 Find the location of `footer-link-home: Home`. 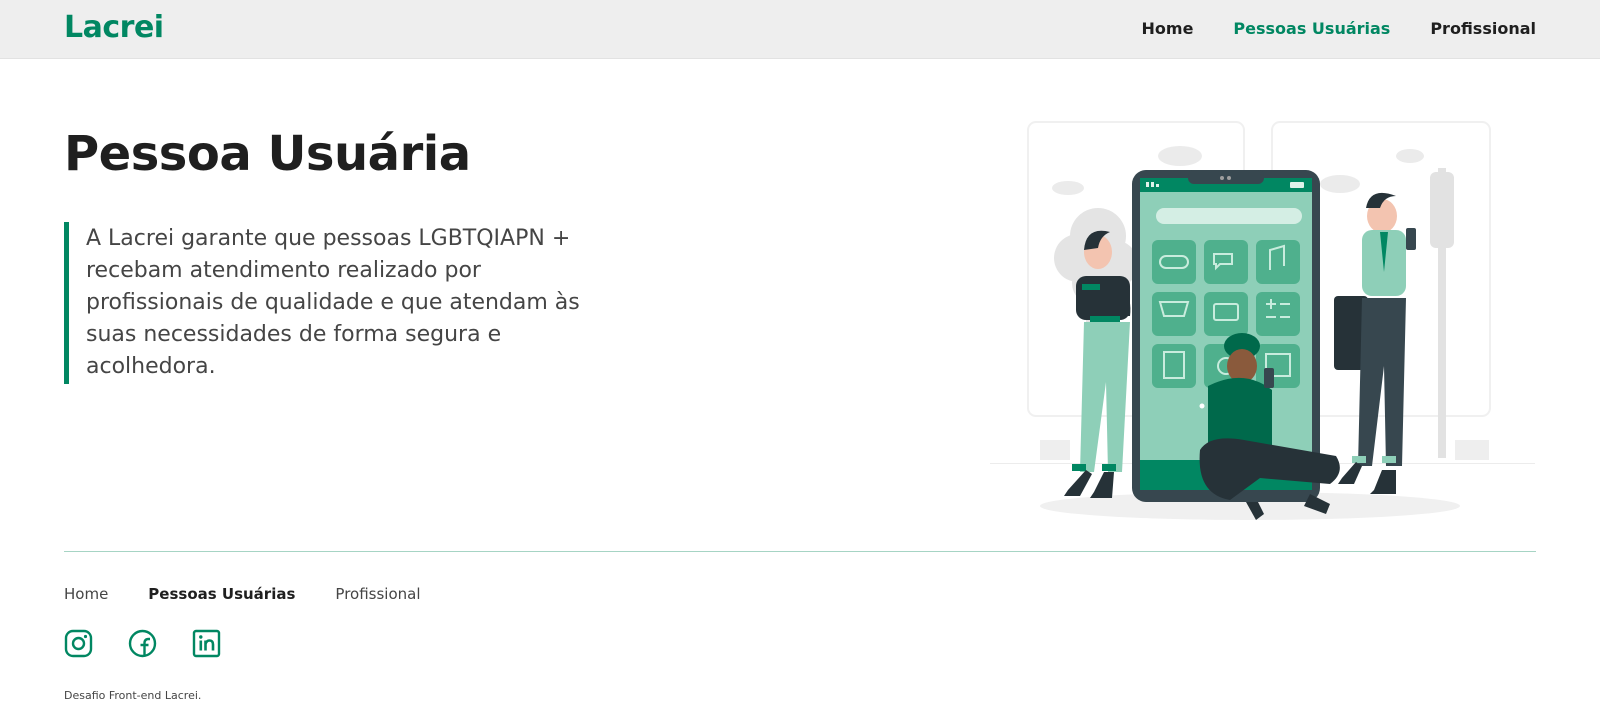

footer-link-home: Home is located at coordinates (86, 594).